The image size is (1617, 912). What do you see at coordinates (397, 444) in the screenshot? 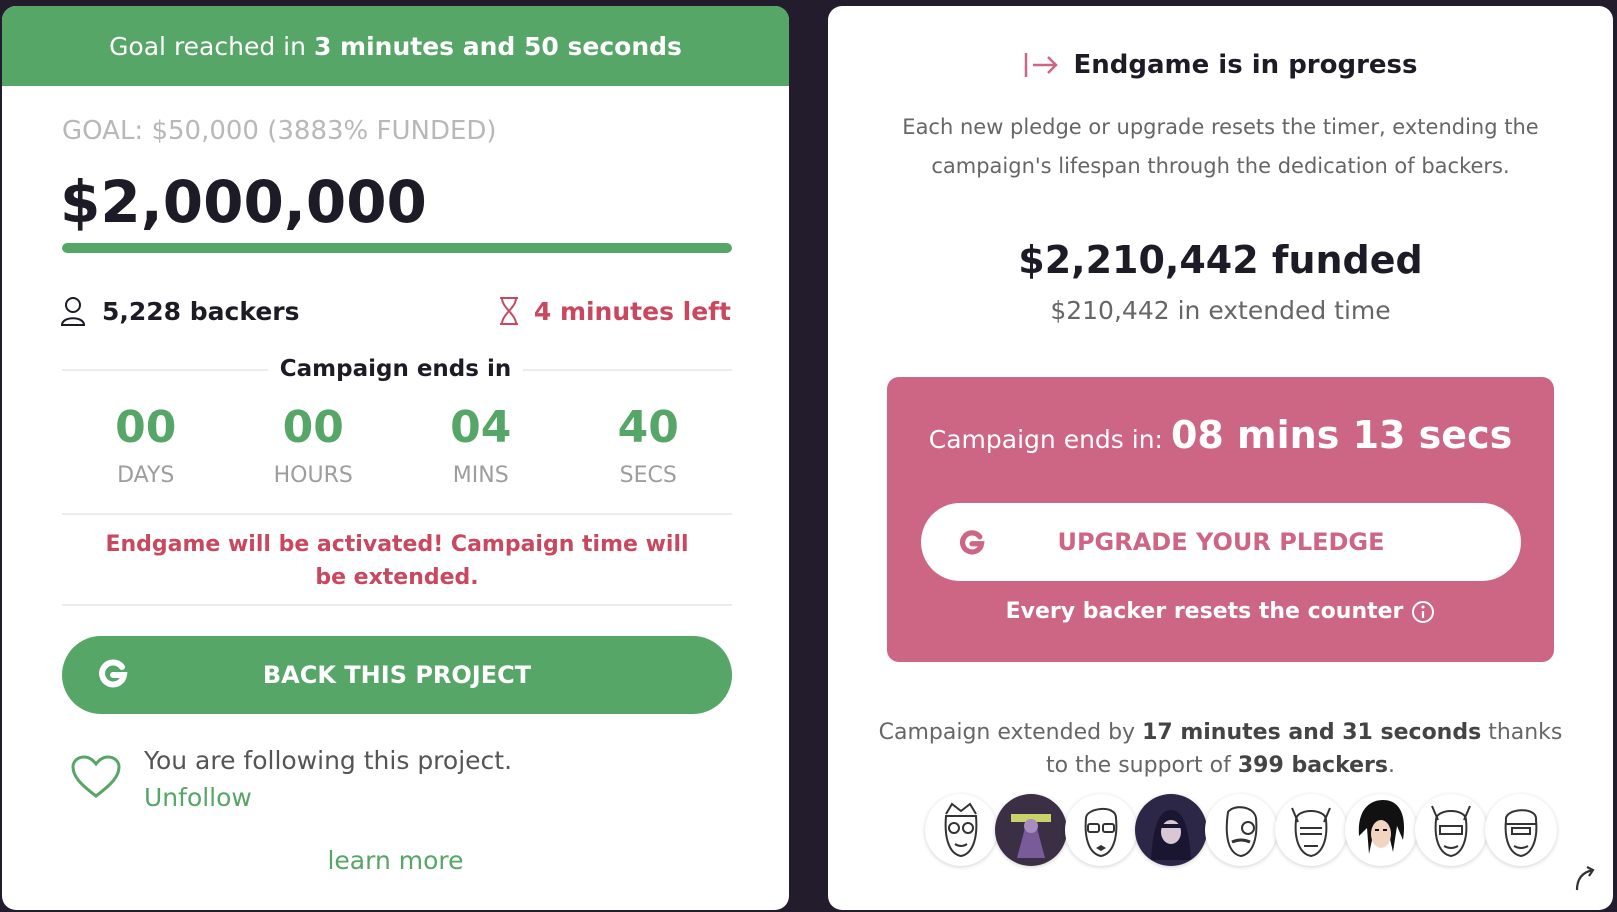
I see `countdown: 00 DAYS 00 HOURS 04 MINS 40 SECS` at bounding box center [397, 444].